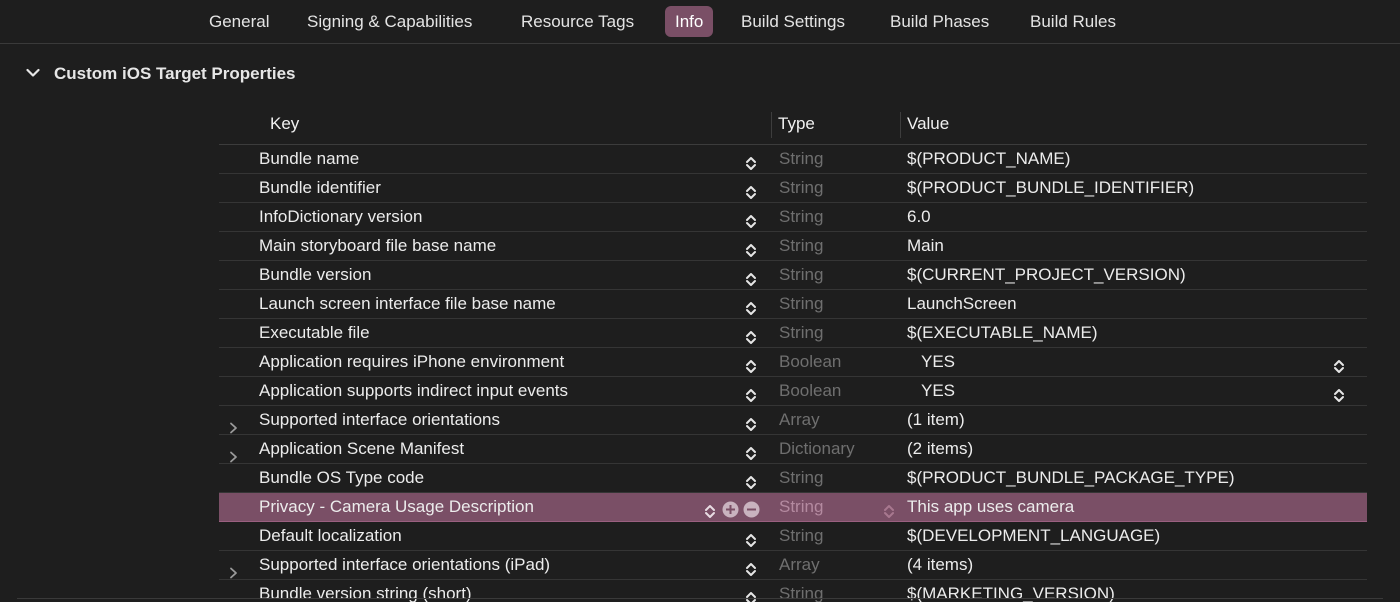 The image size is (1400, 602). What do you see at coordinates (330, 536) in the screenshot?
I see `row-key: Default localization` at bounding box center [330, 536].